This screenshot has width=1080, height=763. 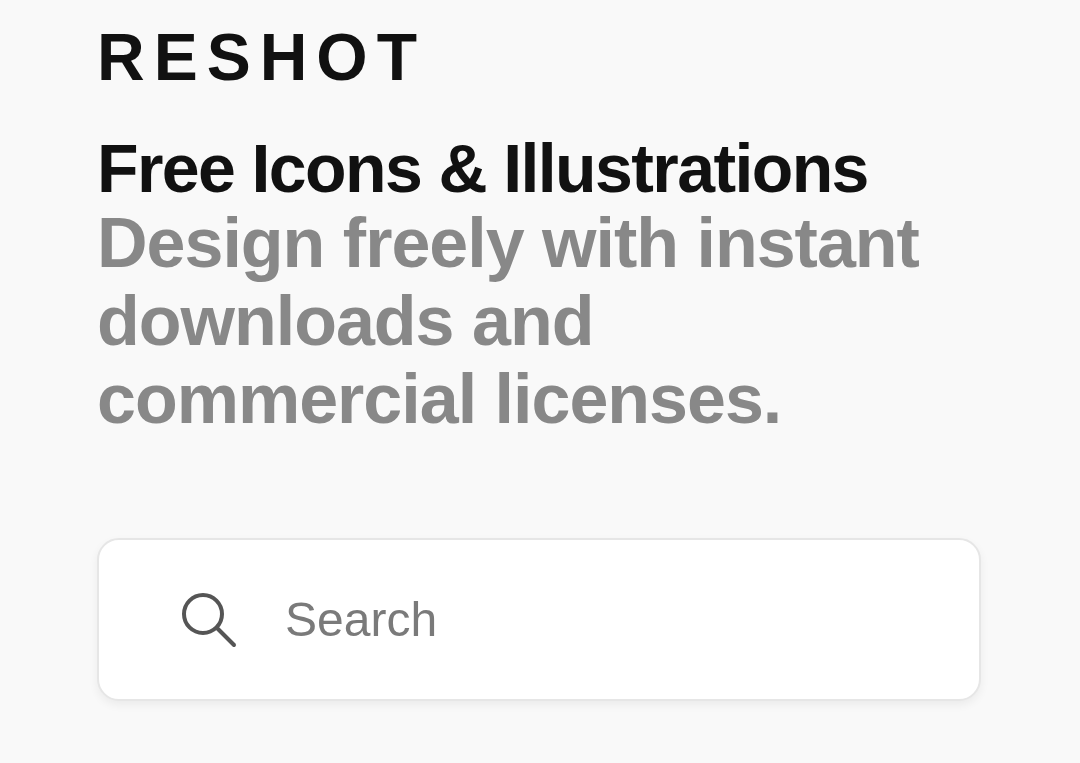 What do you see at coordinates (262, 57) in the screenshot?
I see `logo: RESHOT` at bounding box center [262, 57].